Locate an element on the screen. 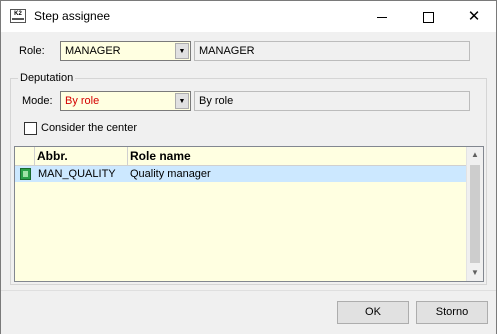  mode-display-value: By role is located at coordinates (216, 101).